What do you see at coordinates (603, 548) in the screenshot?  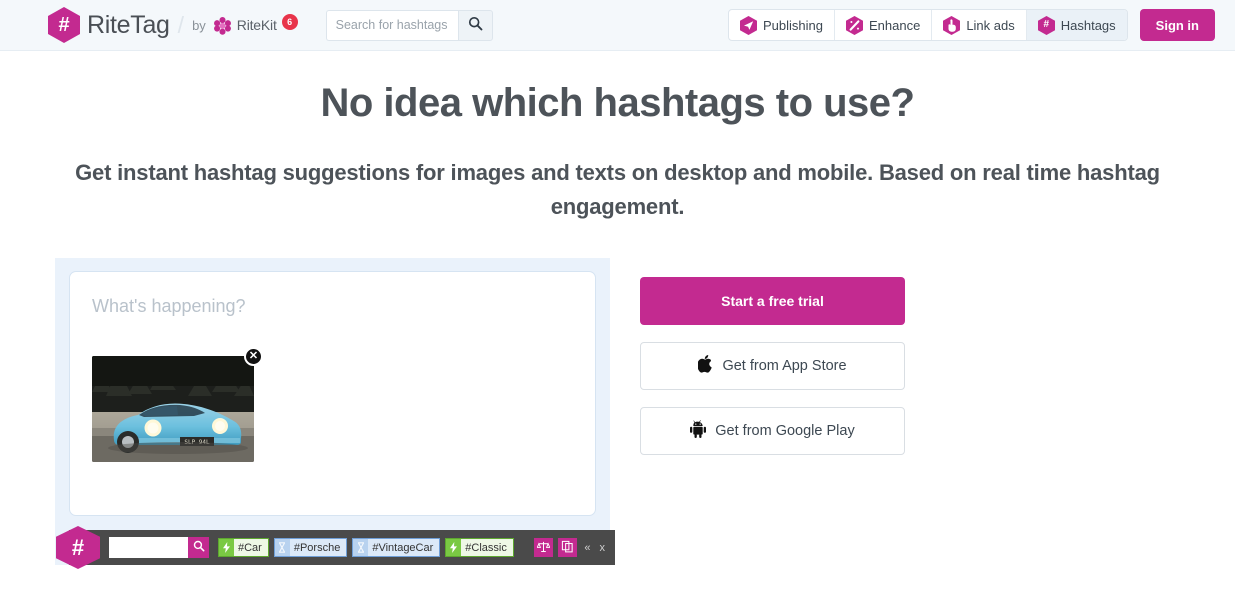 I see `close-toolbar-button: x` at bounding box center [603, 548].